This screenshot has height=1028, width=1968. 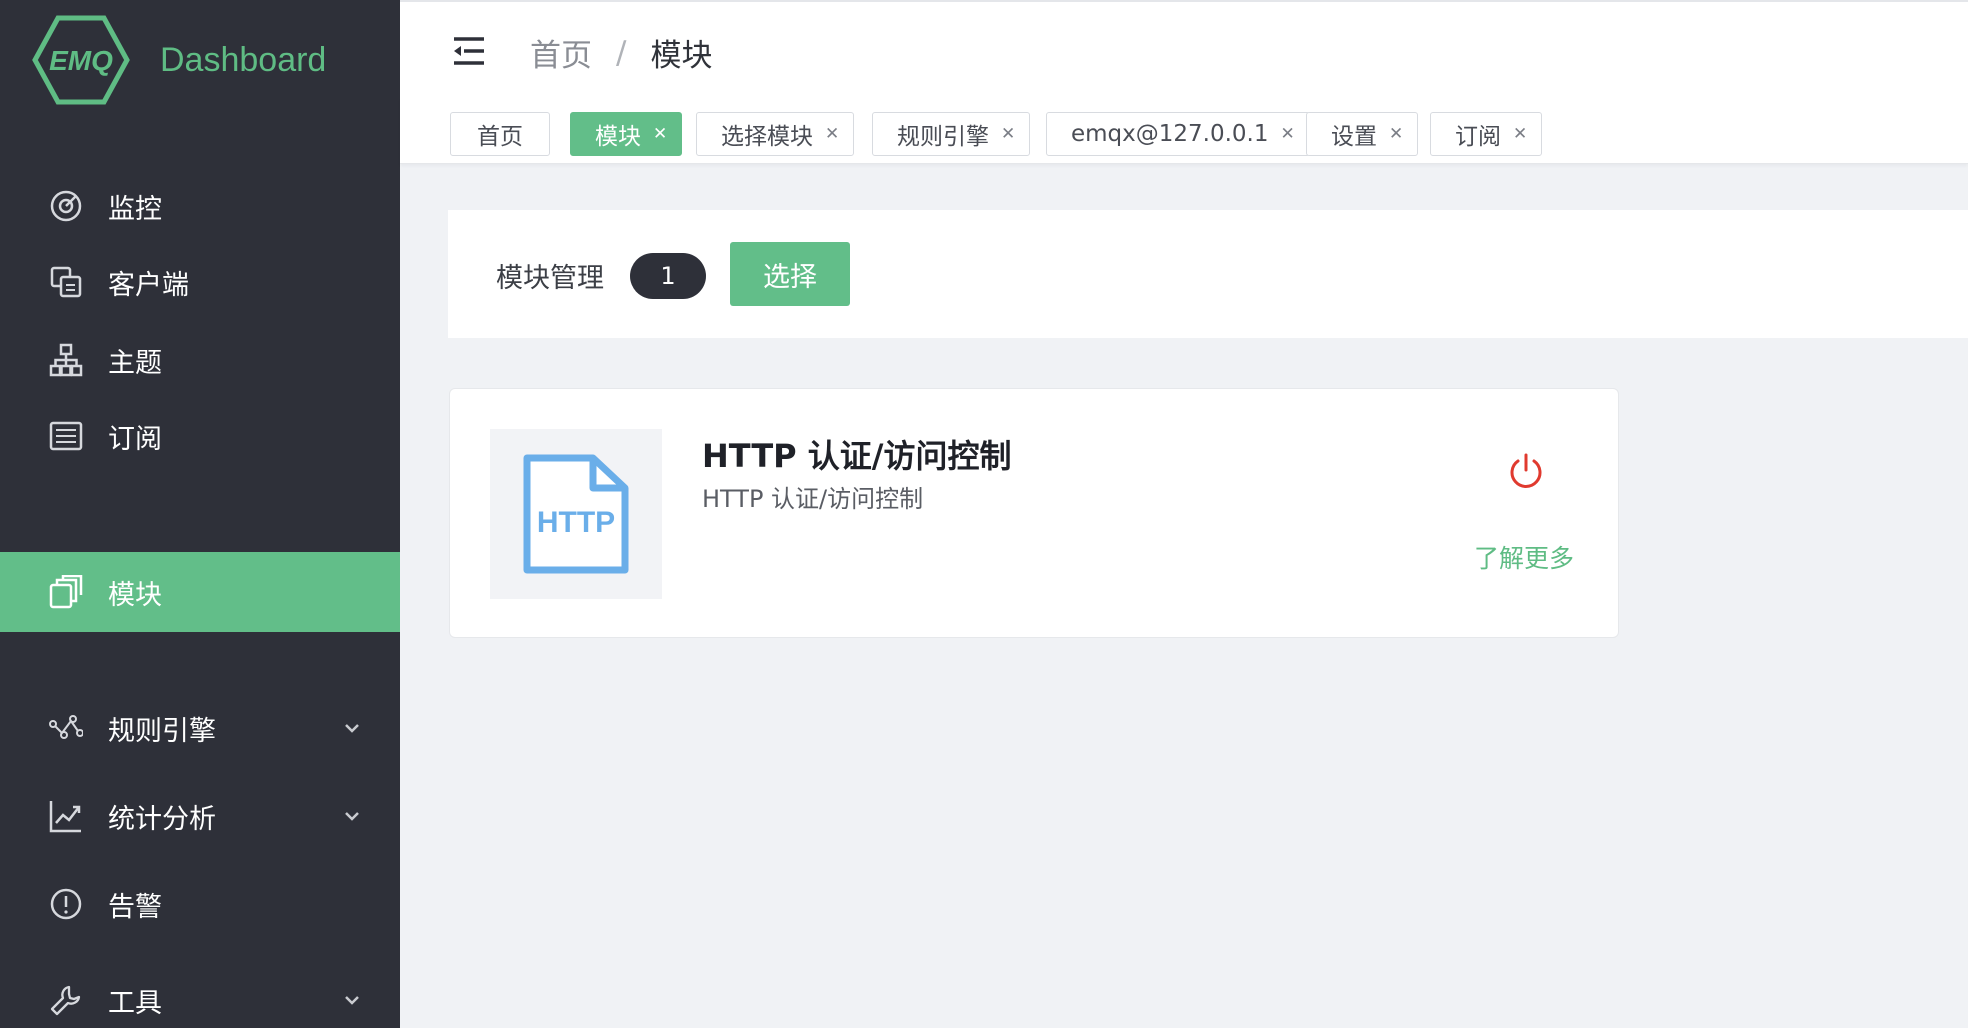 I want to click on http-file-icon: HTTP, so click(x=576, y=514).